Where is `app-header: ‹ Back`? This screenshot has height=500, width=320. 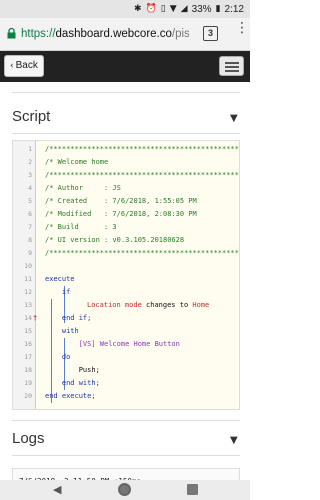
app-header: ‹ Back is located at coordinates (125, 66).